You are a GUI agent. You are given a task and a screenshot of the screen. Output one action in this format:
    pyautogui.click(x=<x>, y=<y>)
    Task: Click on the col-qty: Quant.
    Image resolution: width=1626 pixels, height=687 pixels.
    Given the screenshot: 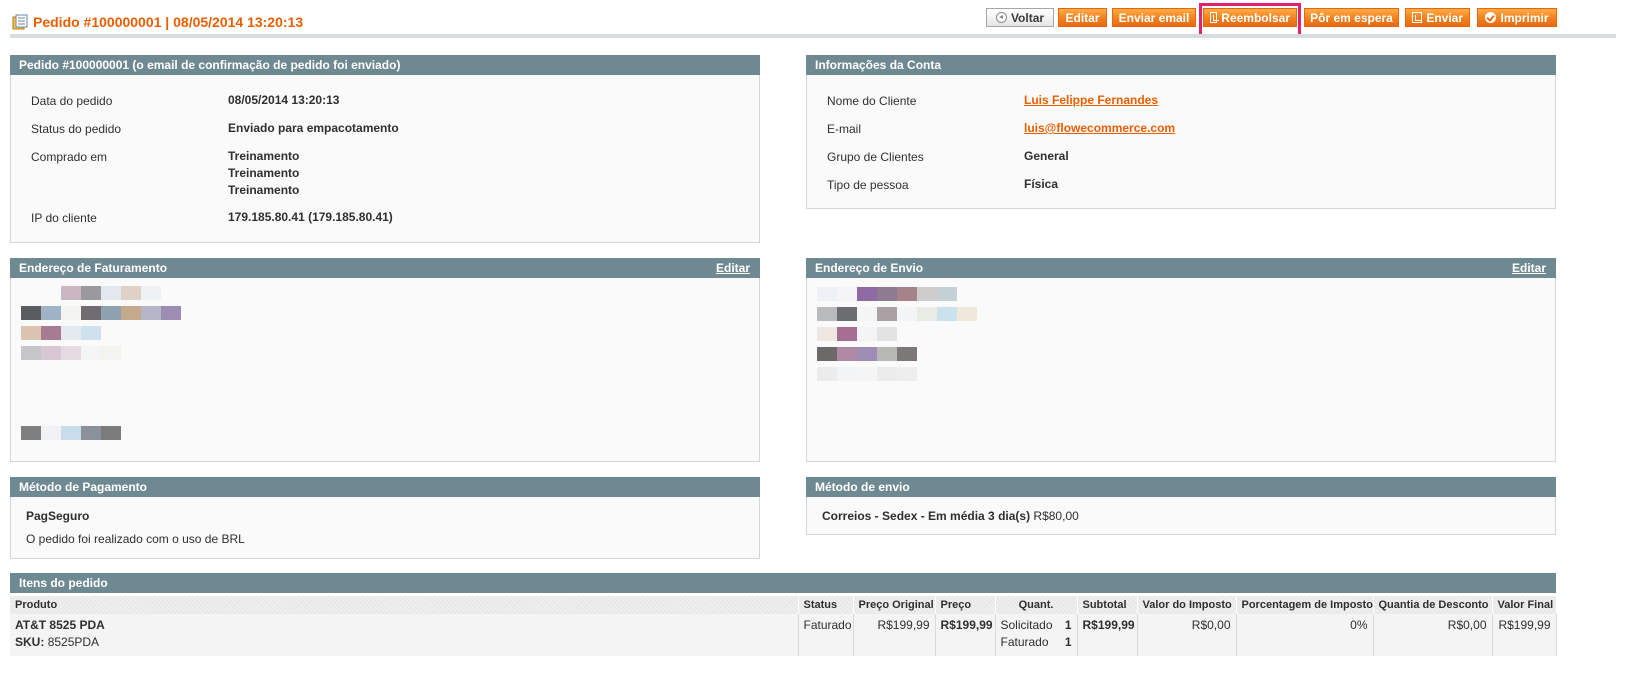 What is the action you would take?
    pyautogui.click(x=1036, y=605)
    